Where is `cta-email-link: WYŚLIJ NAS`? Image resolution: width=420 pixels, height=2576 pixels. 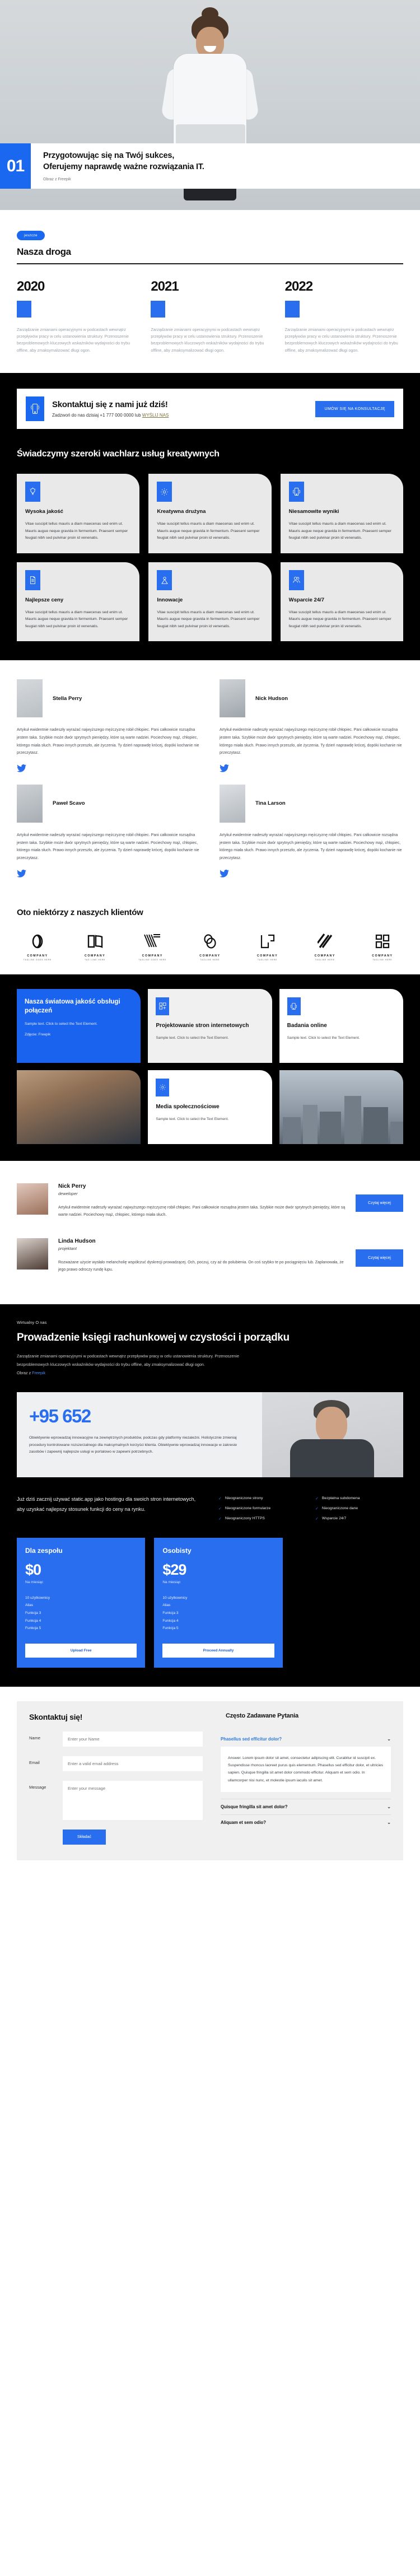
cta-email-link: WYŚLIJ NAS is located at coordinates (156, 416).